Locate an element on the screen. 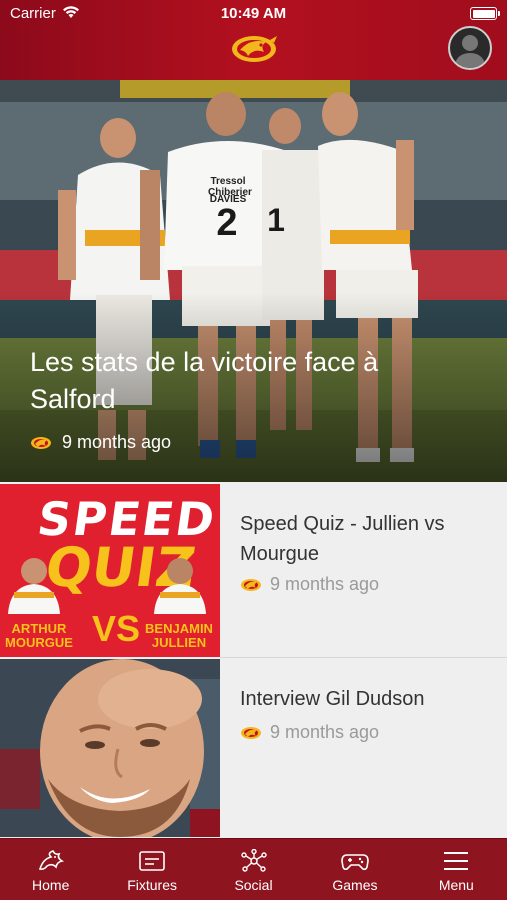  hamburger-icon is located at coordinates (456, 861).